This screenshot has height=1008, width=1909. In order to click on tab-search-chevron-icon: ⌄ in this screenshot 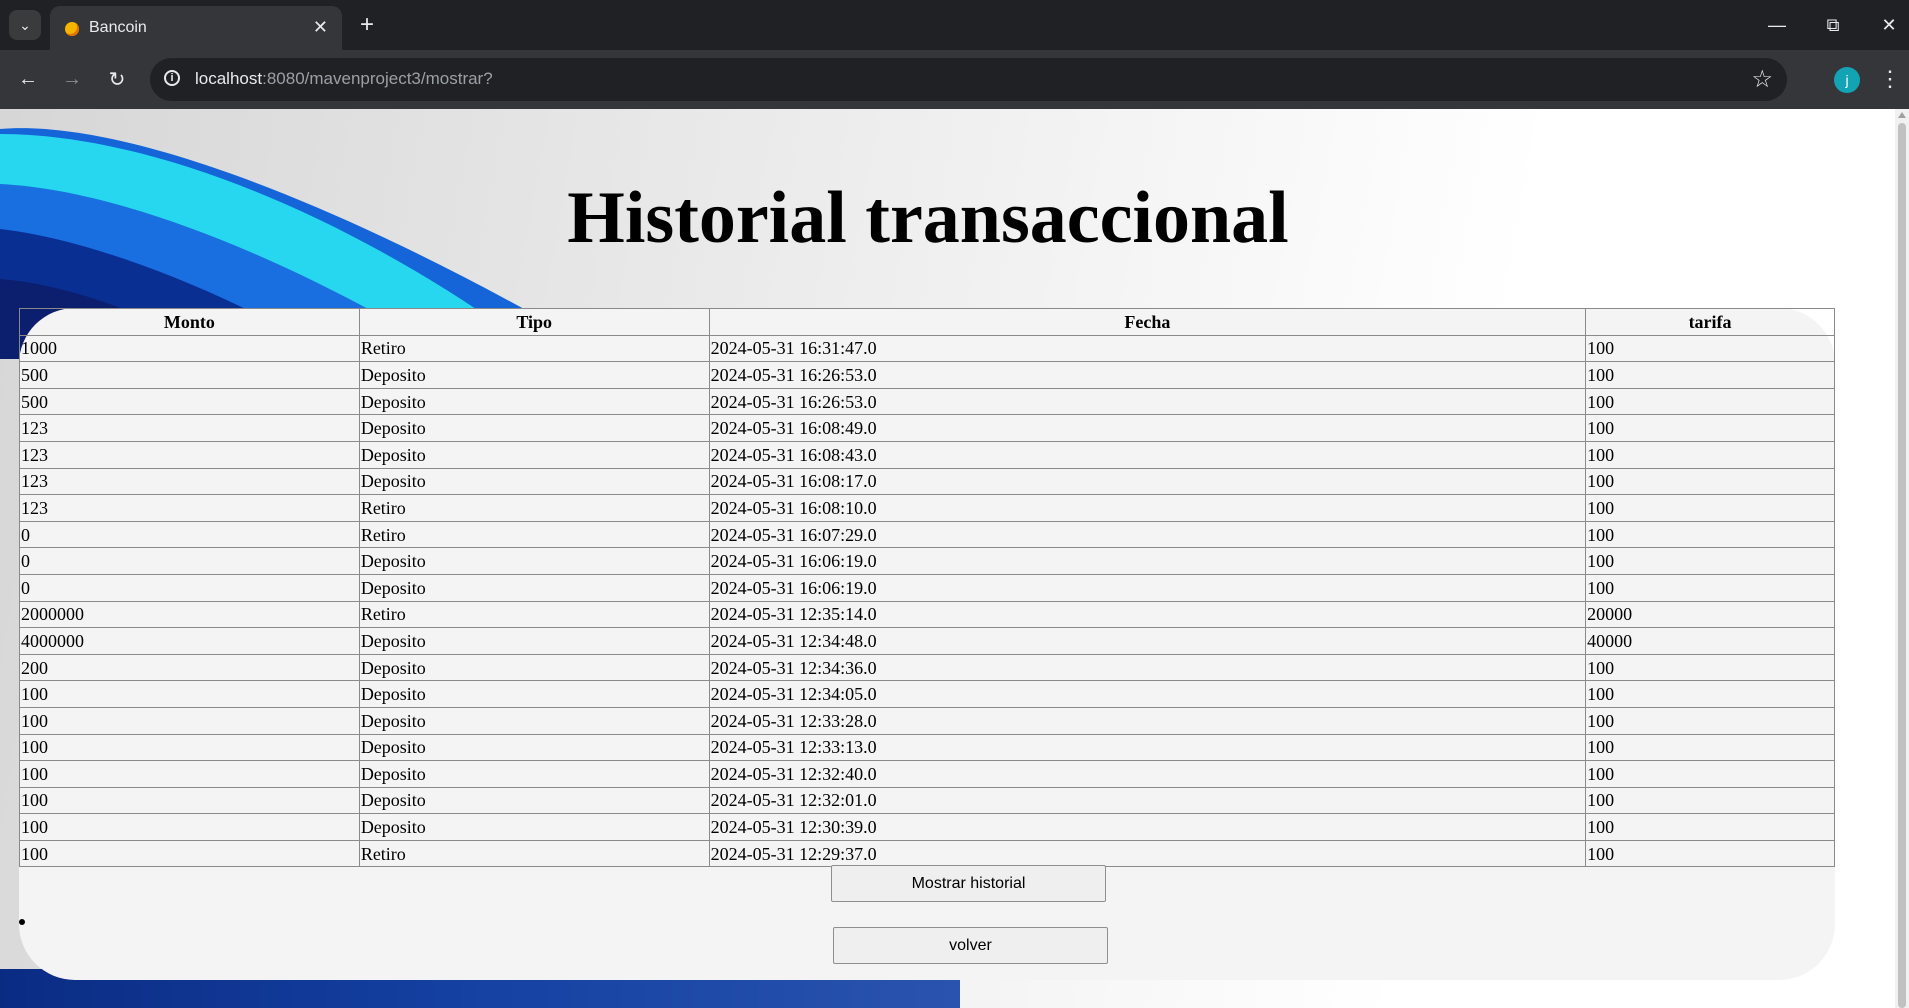, I will do `click(25, 25)`.